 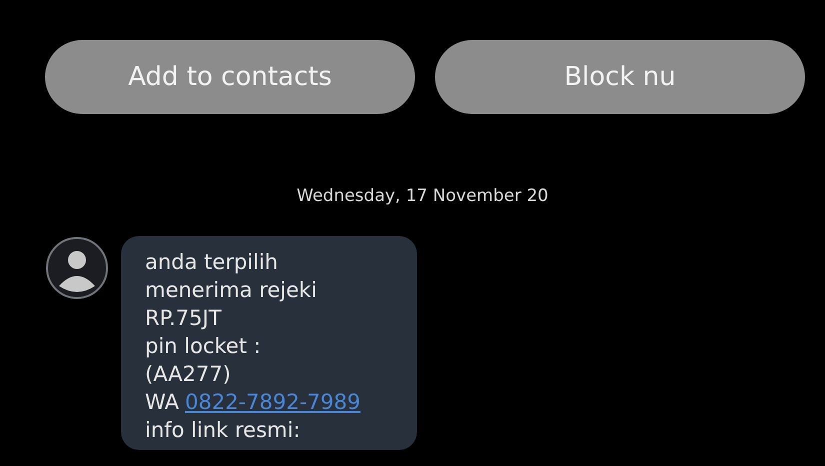 I want to click on message-text: menerima rejeki, so click(x=231, y=290).